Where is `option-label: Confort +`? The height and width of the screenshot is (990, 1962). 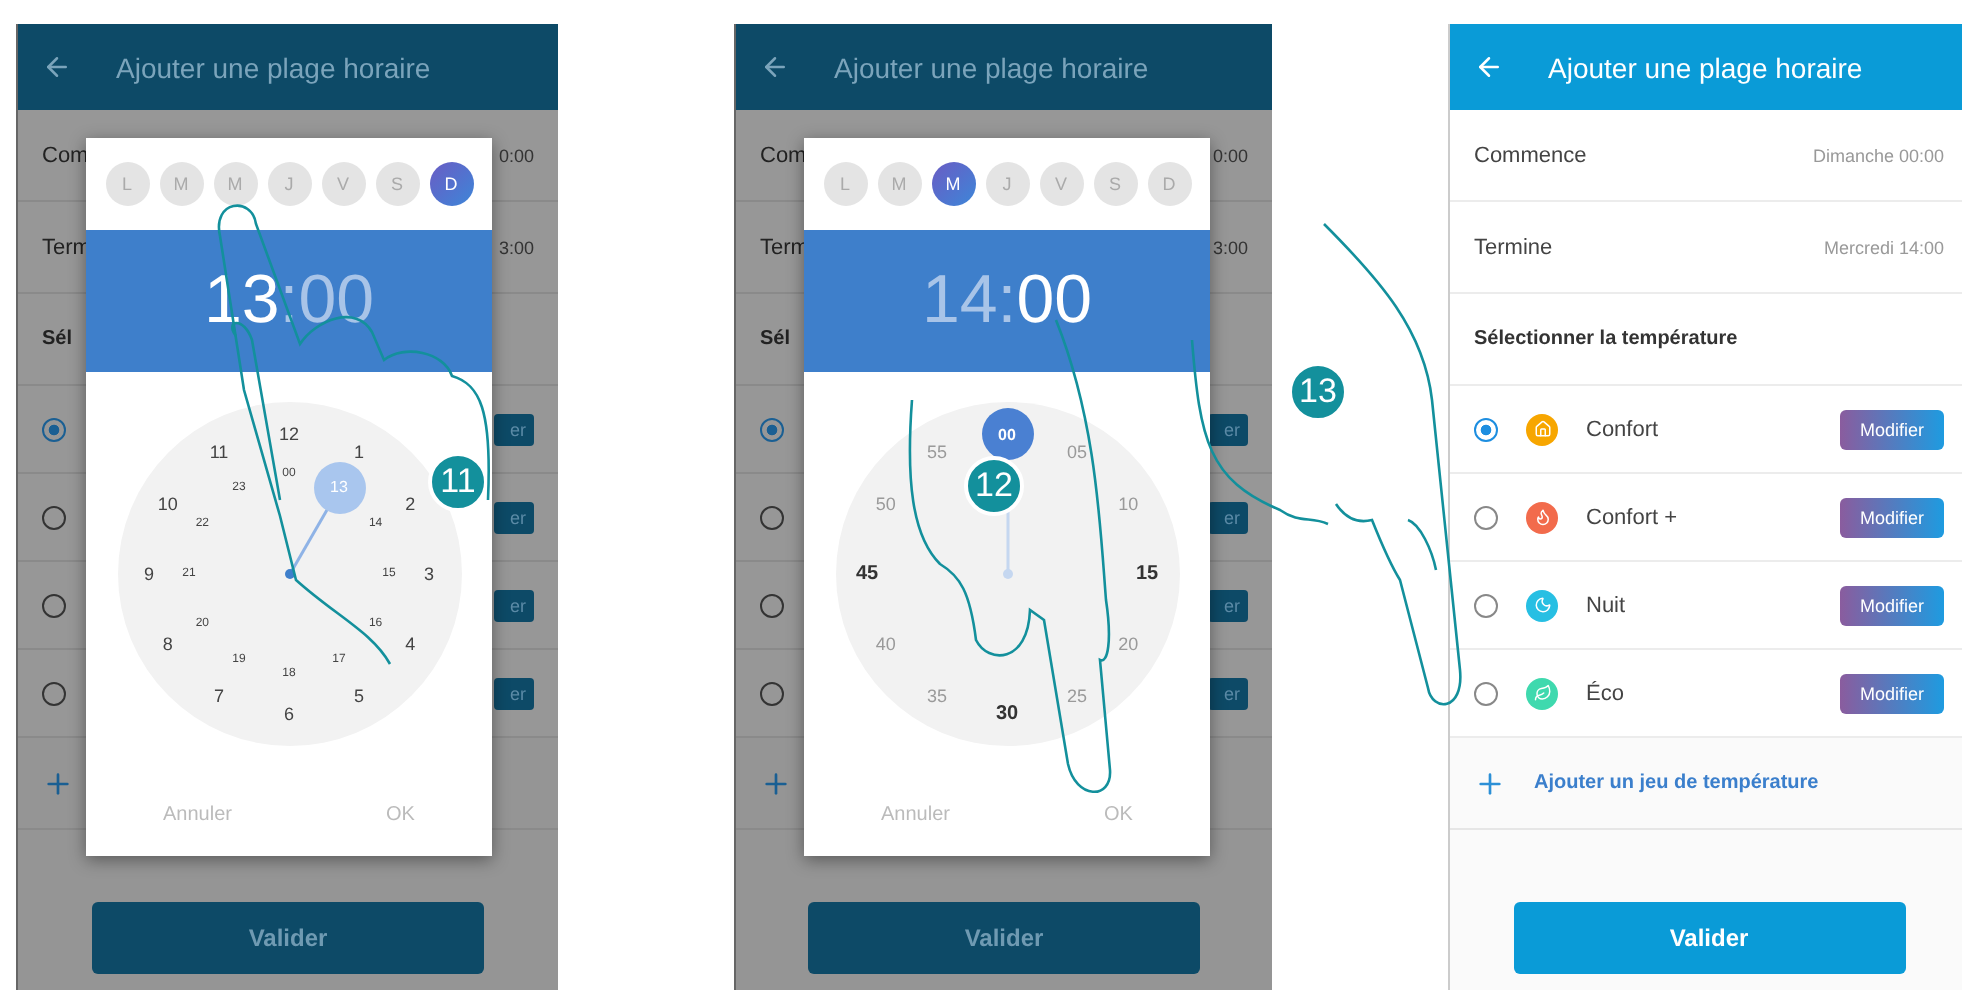 option-label: Confort + is located at coordinates (1632, 517).